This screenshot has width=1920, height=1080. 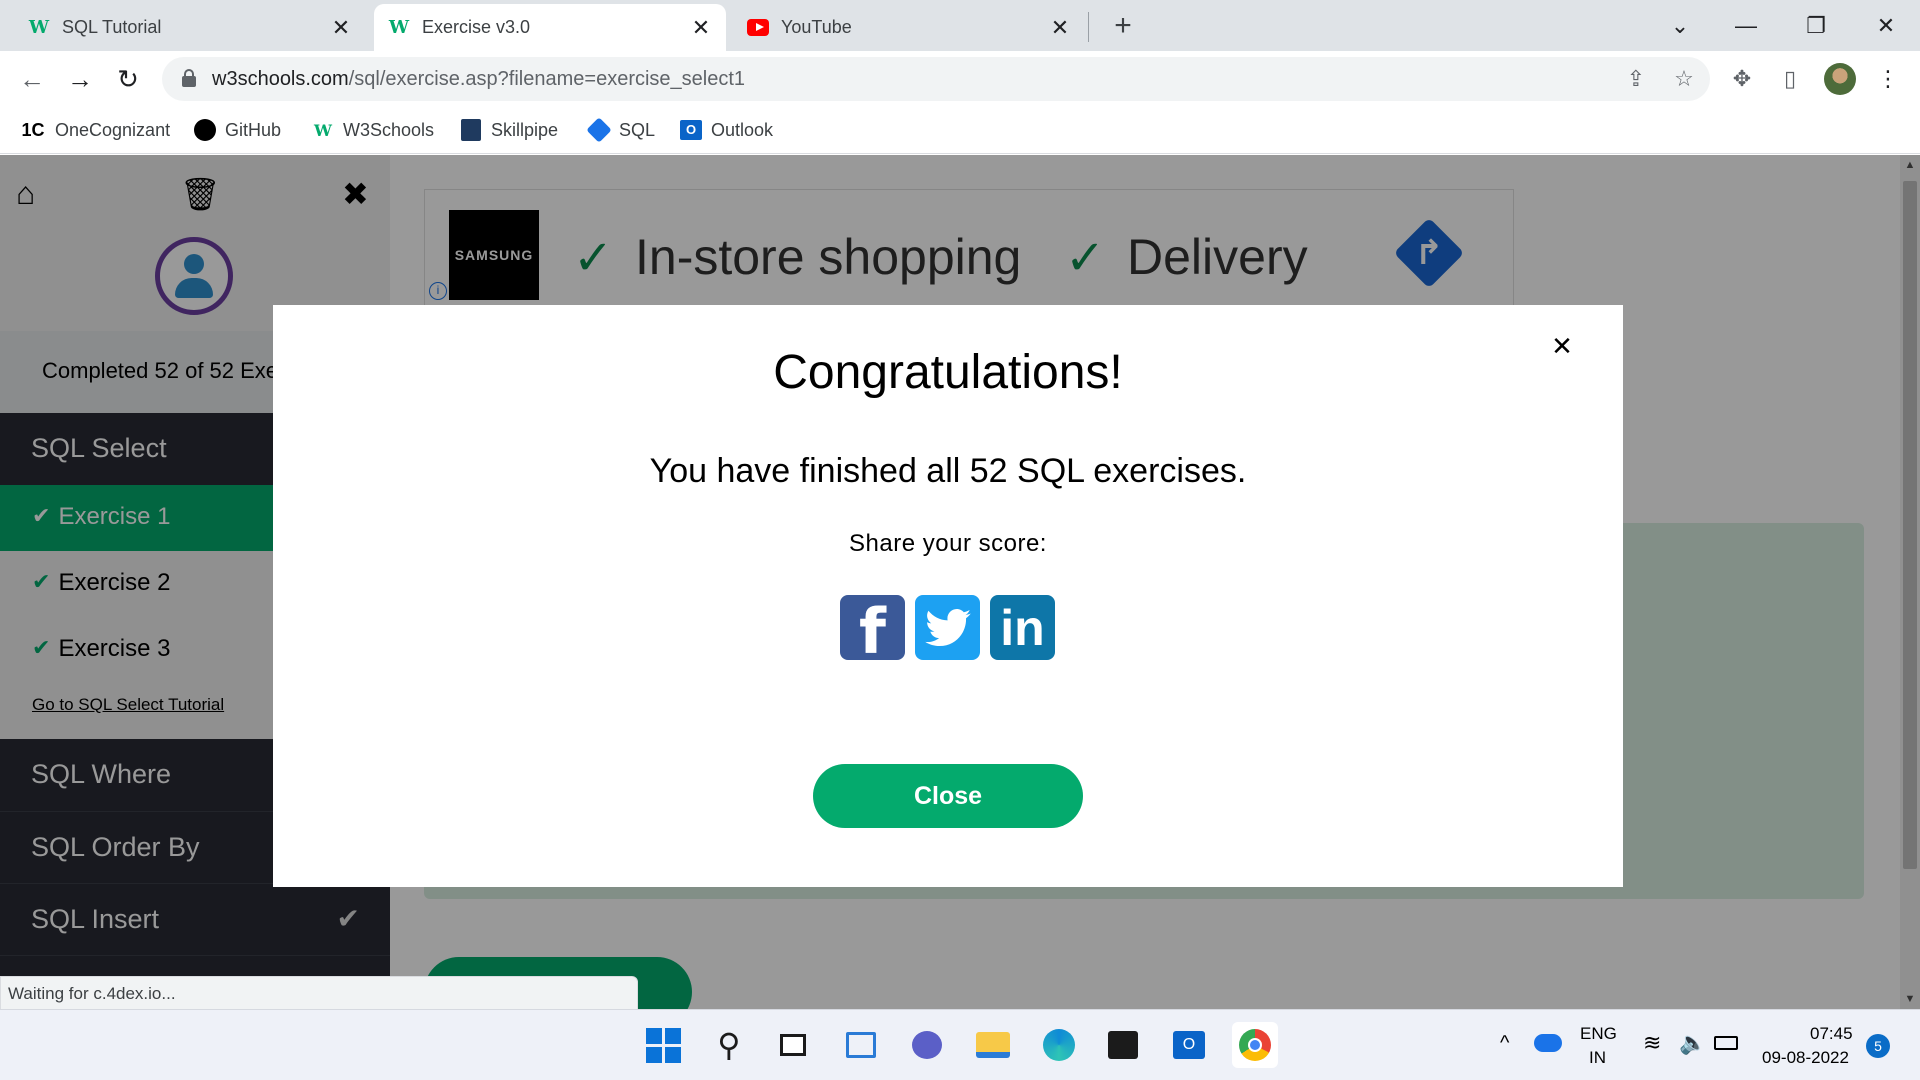 What do you see at coordinates (599, 130) in the screenshot?
I see `sql-icon` at bounding box center [599, 130].